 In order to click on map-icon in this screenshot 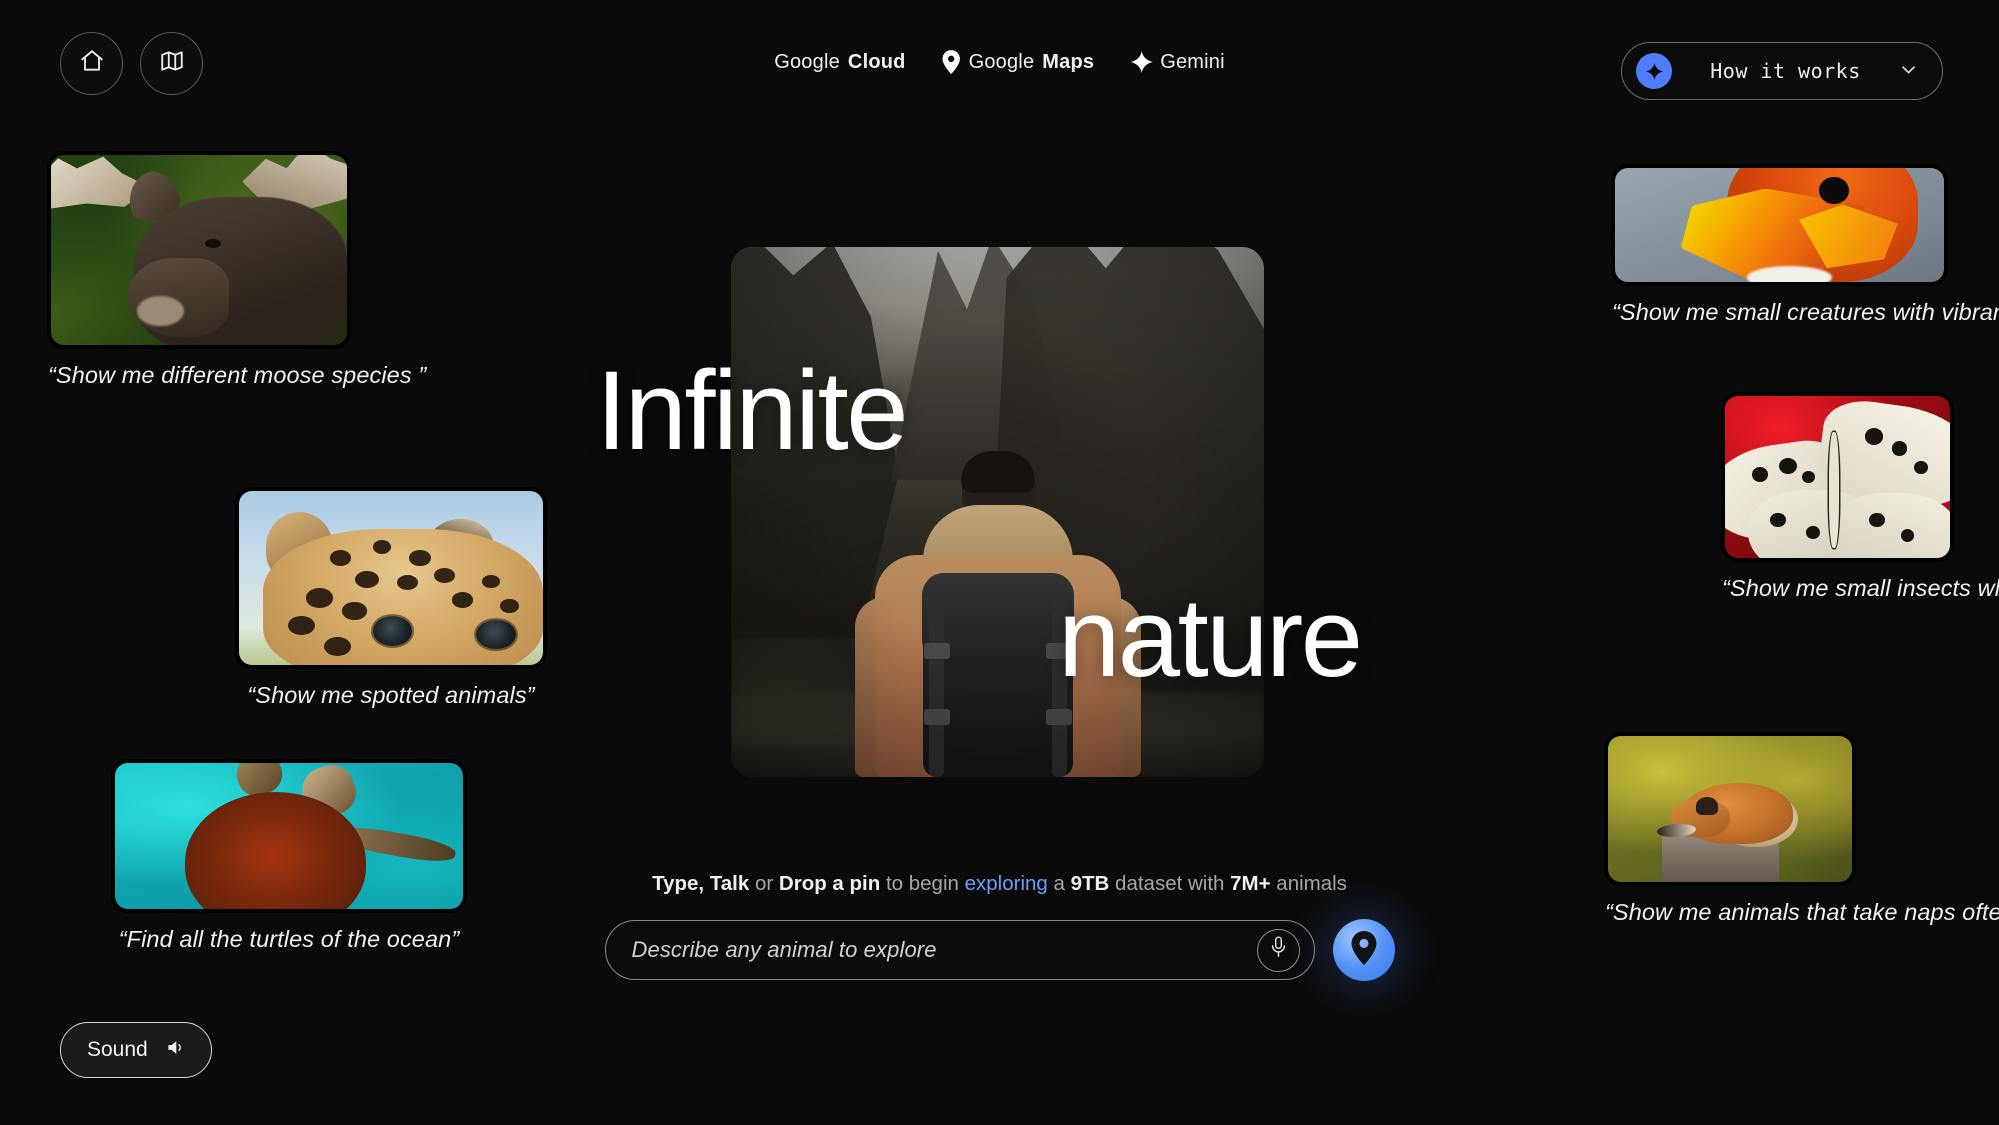, I will do `click(172, 63)`.